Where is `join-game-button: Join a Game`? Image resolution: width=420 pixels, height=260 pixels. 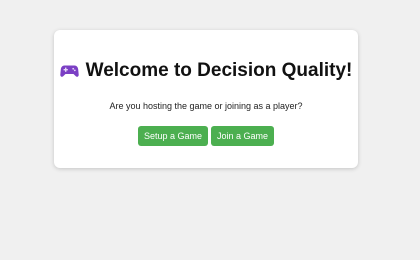
join-game-button: Join a Game is located at coordinates (243, 136).